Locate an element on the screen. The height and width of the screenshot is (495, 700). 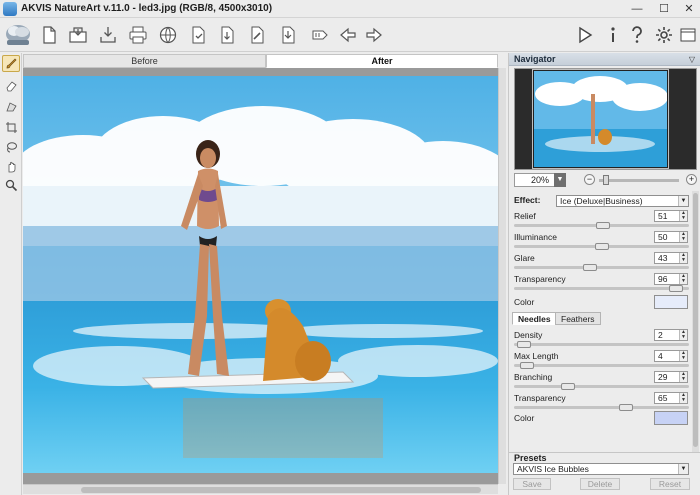
layout-toggle-icon is located at coordinates (688, 35).